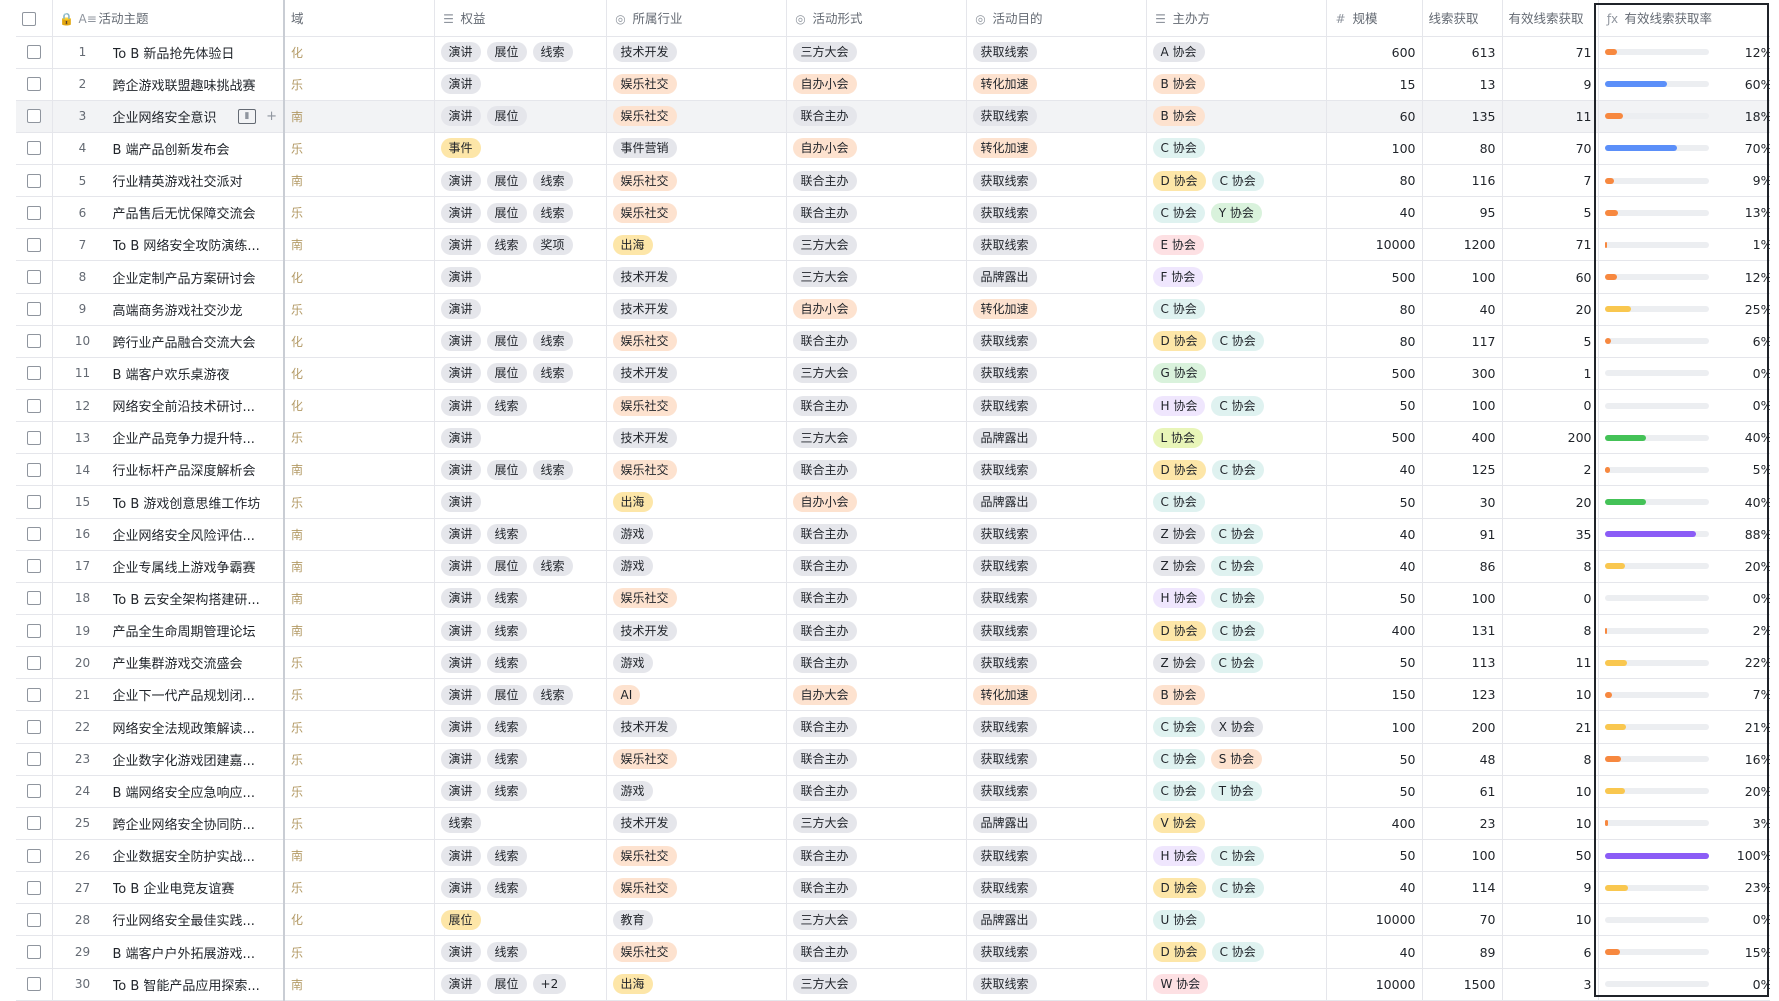  Describe the element at coordinates (1550, 277) in the screenshot. I see `valid-leads-cell: 60` at that location.